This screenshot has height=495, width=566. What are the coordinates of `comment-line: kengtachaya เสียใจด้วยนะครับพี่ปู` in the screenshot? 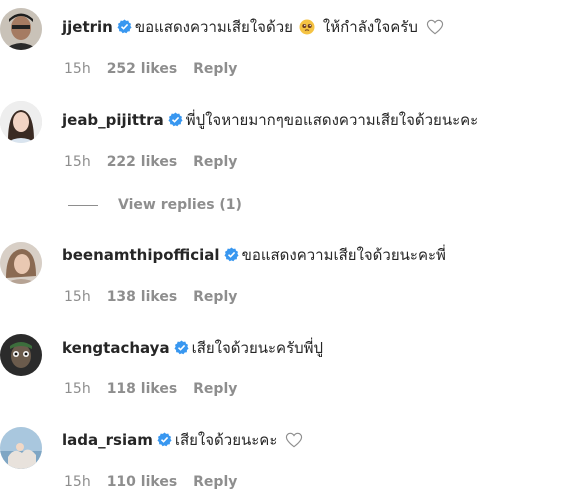 It's located at (192, 348).